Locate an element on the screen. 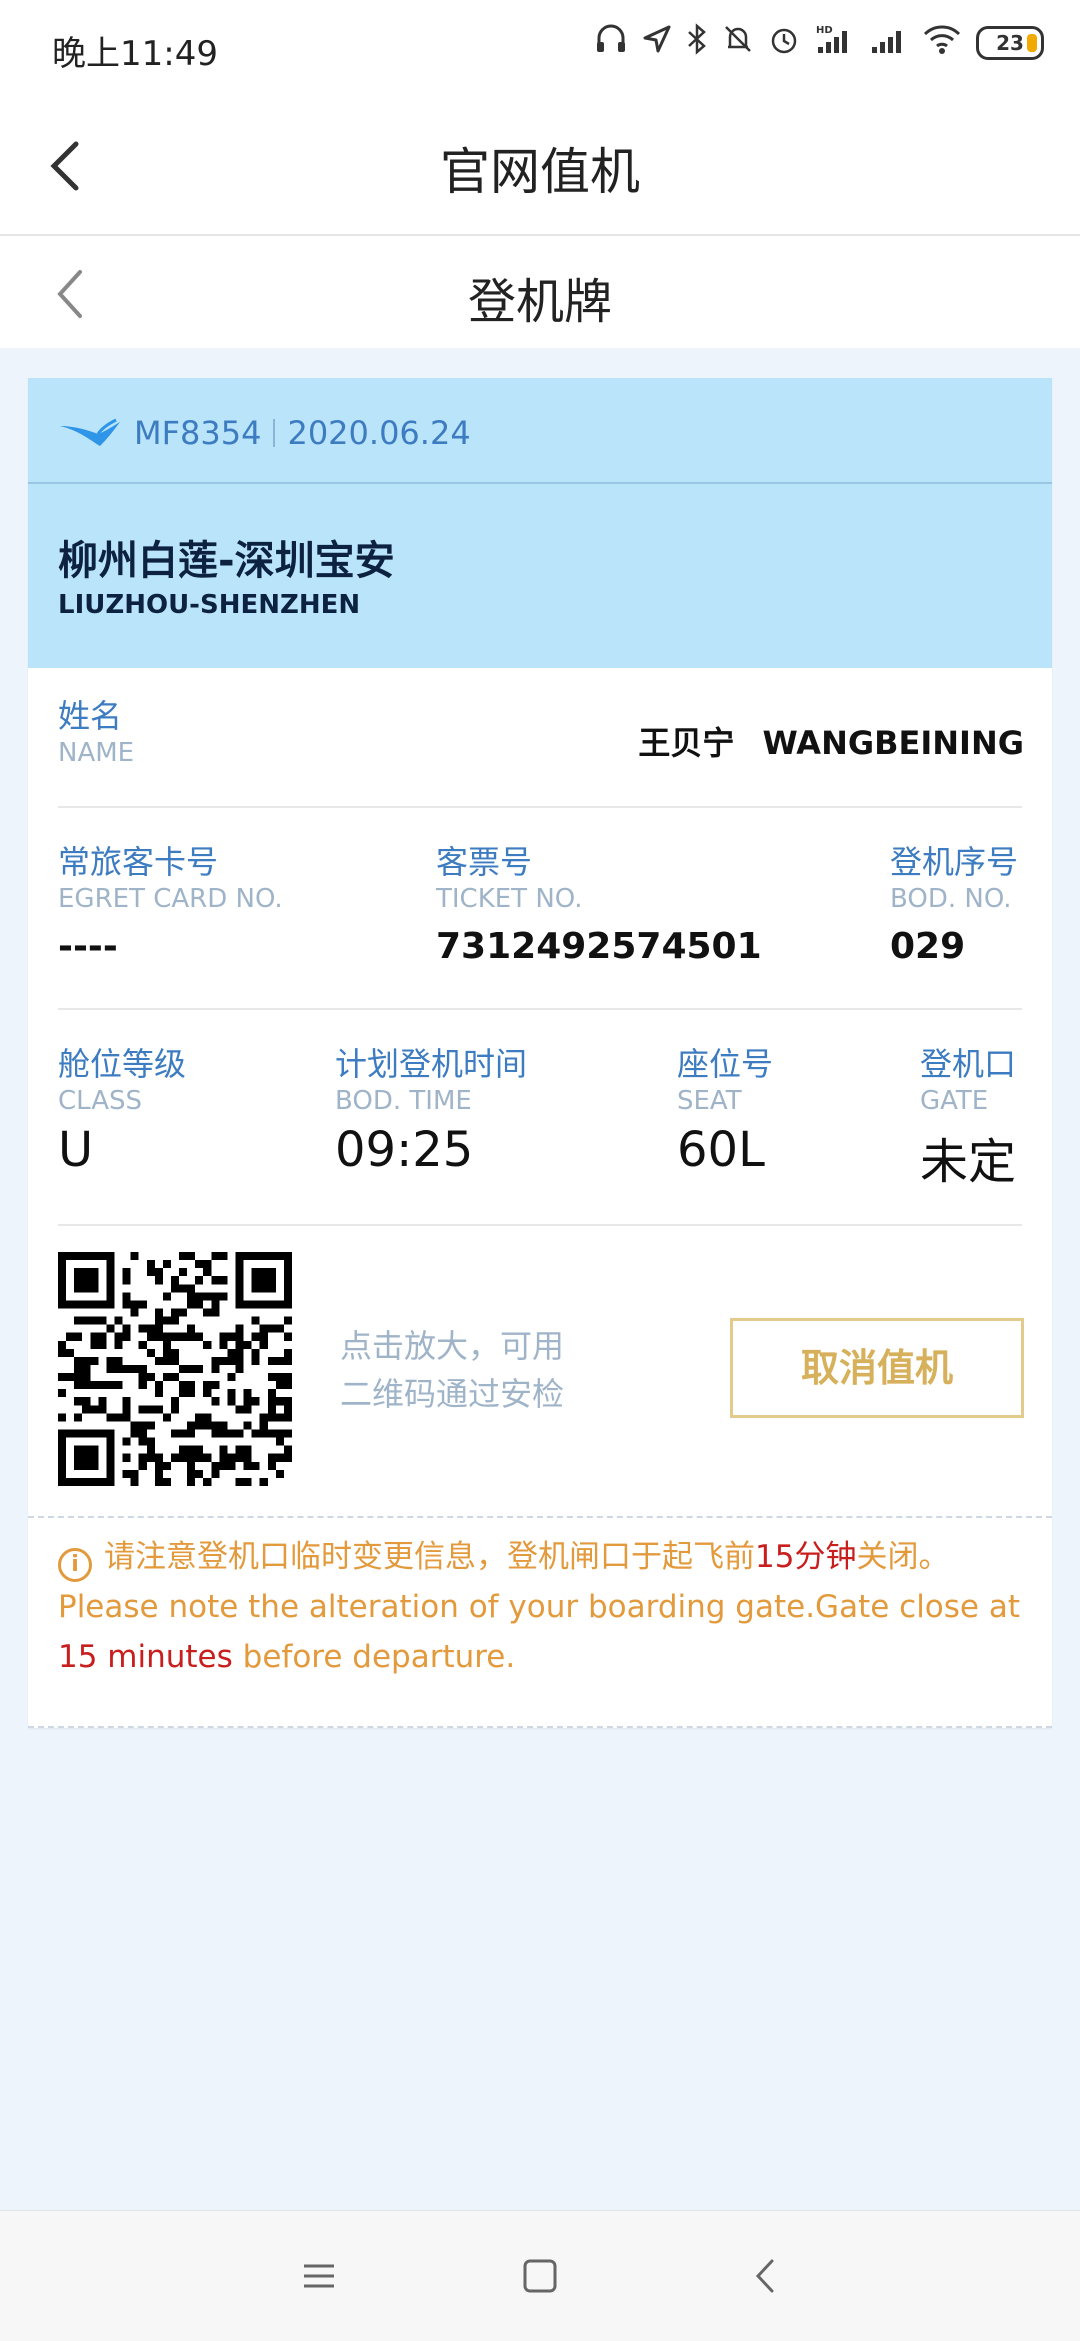 This screenshot has width=1080, height=2341. signal-hd-icon: HD is located at coordinates (834, 43).